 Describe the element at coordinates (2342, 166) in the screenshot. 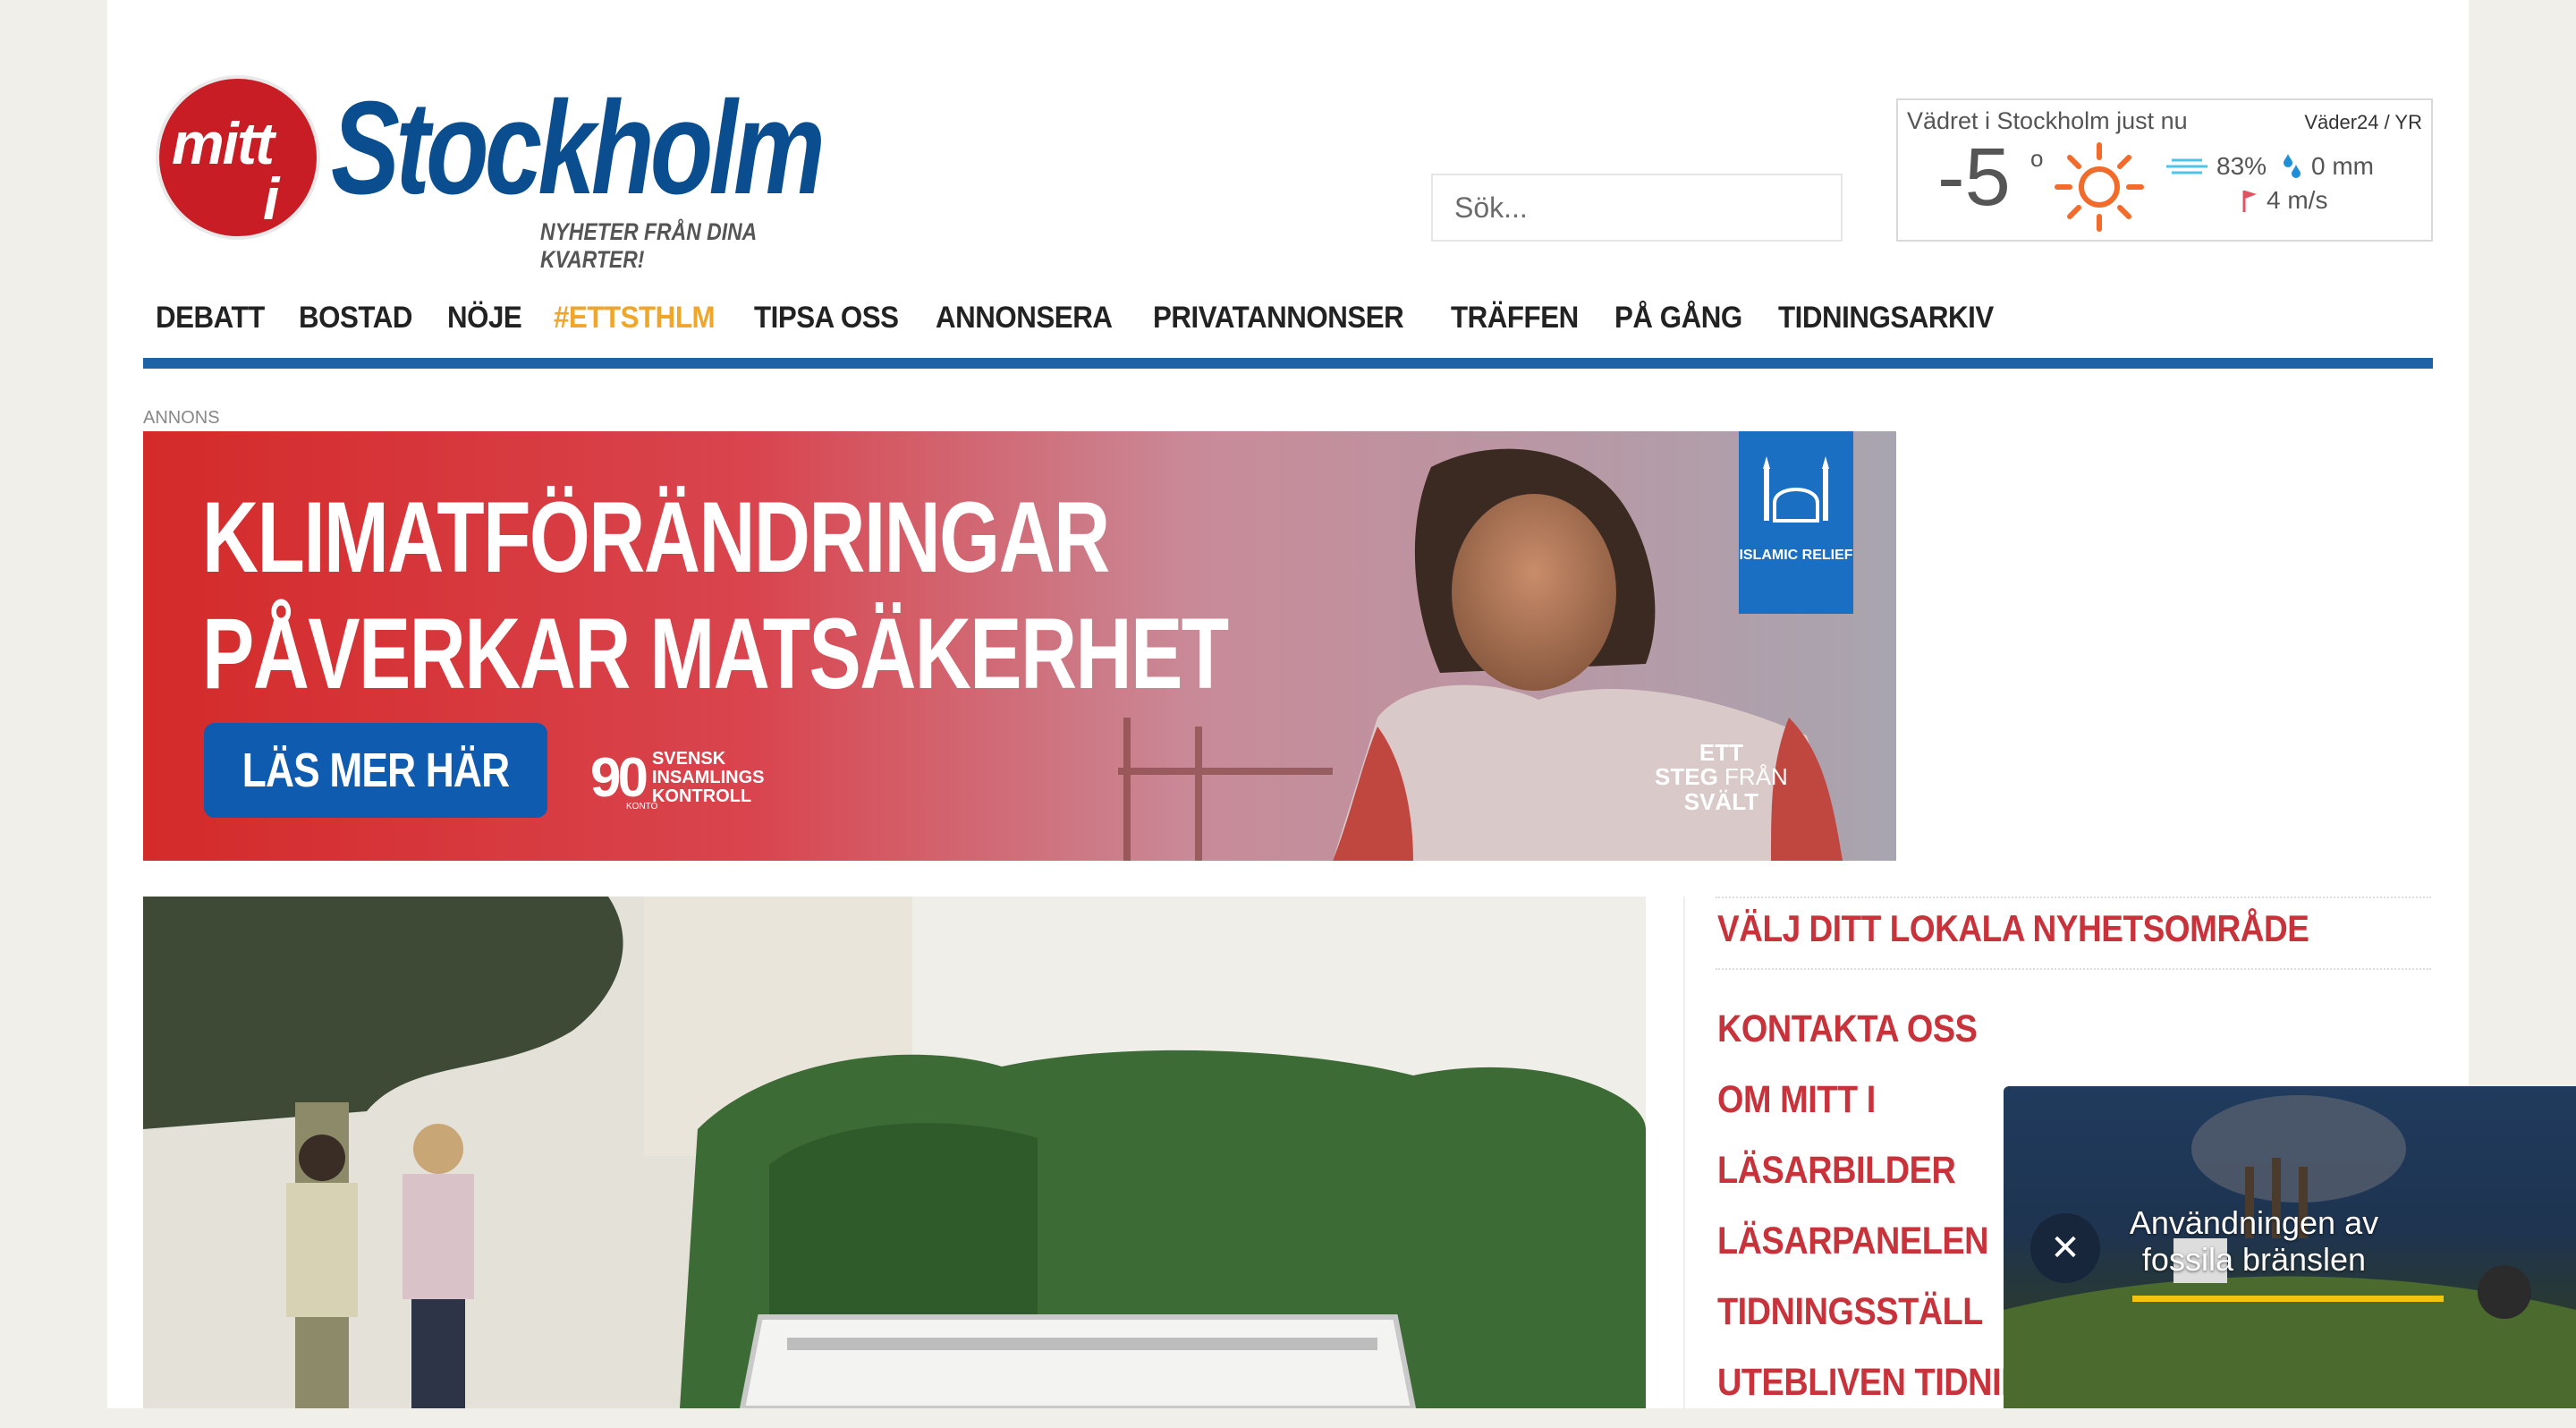

I see `precipitation-value: 0 mm` at that location.